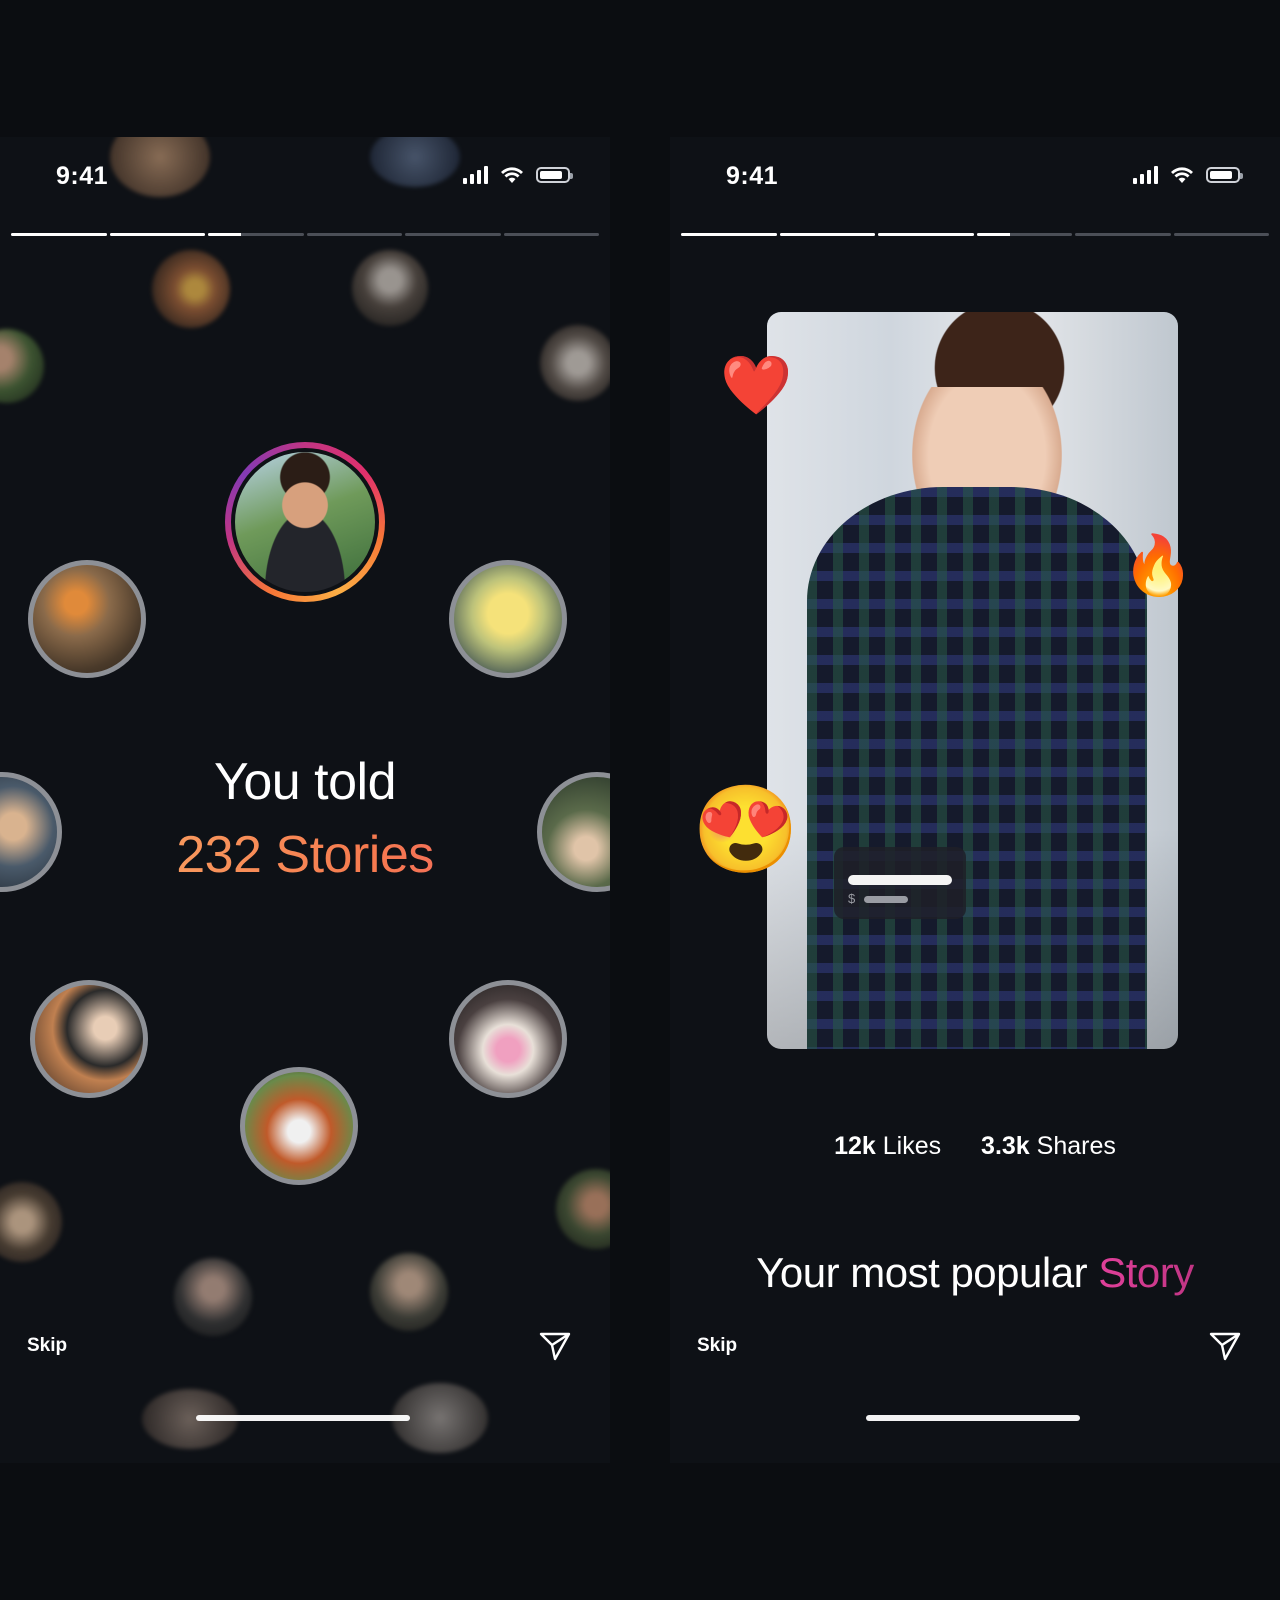 The width and height of the screenshot is (1280, 1600). I want to click on popular-title-accent: Story, so click(1146, 1272).